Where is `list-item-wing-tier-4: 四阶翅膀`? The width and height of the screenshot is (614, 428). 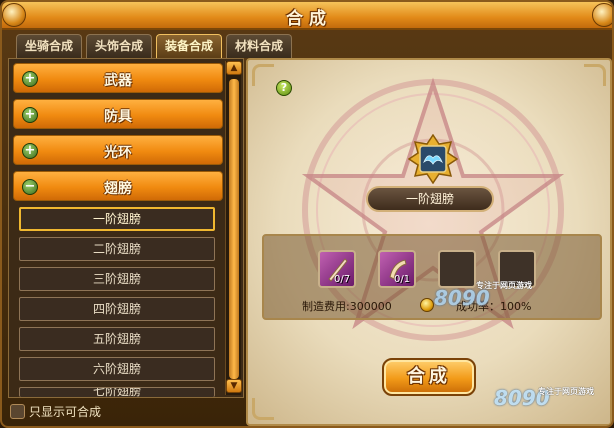 list-item-wing-tier-4: 四阶翅膀 is located at coordinates (117, 309).